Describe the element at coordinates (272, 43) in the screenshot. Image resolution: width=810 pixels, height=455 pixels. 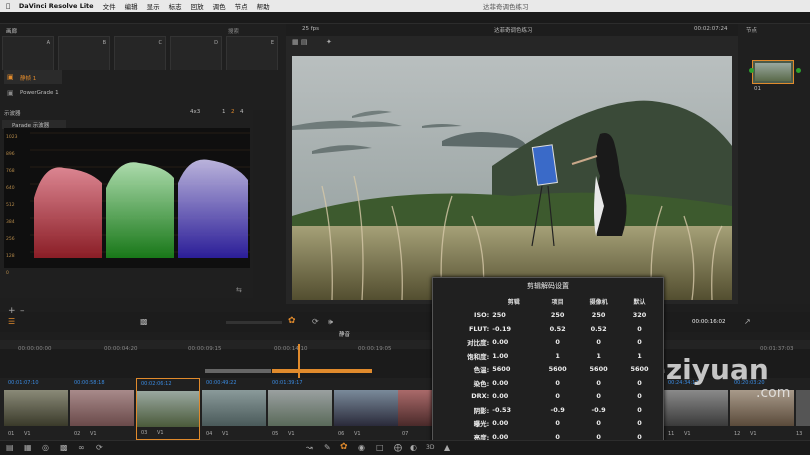
I see `memory-label: E` at that location.